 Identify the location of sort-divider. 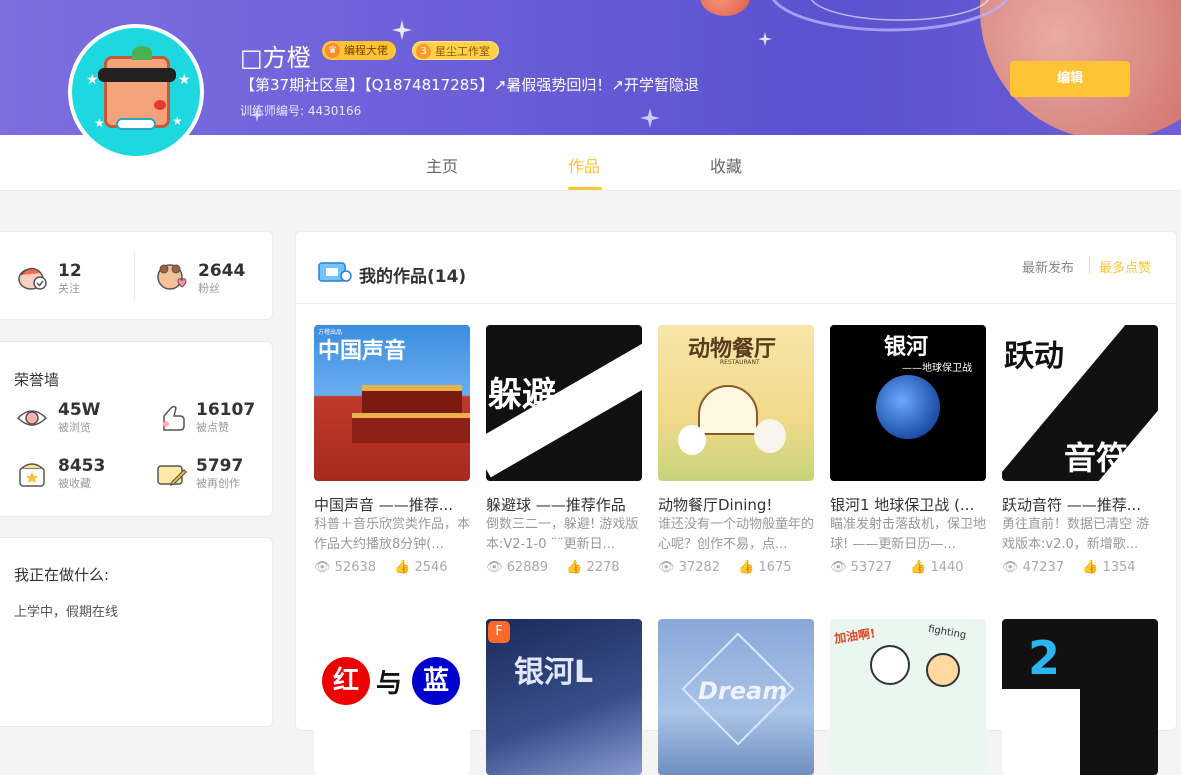
(1089, 265).